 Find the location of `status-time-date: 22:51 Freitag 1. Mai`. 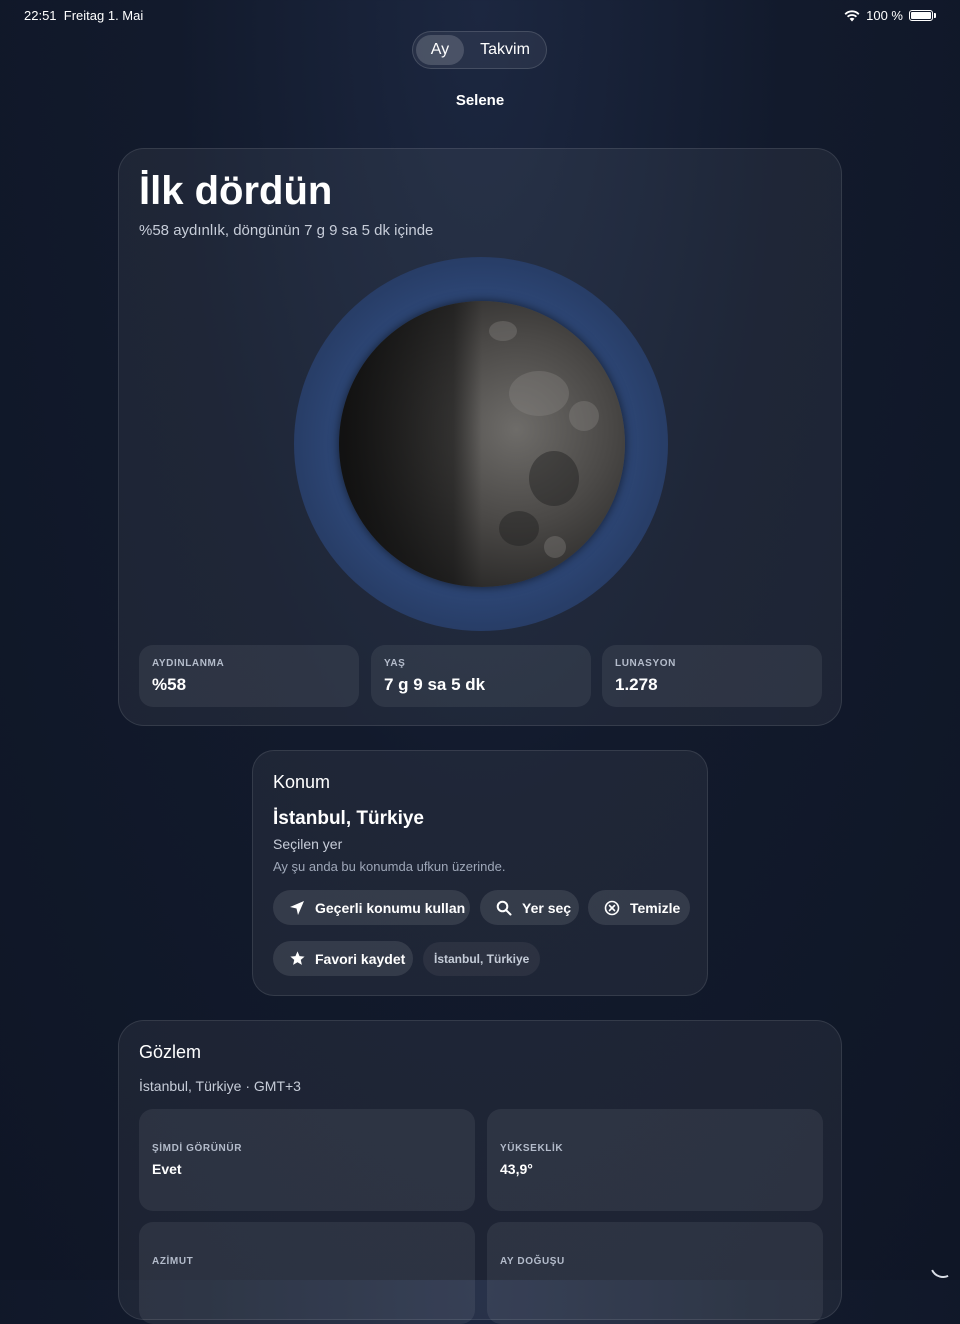

status-time-date: 22:51 Freitag 1. Mai is located at coordinates (83, 15).